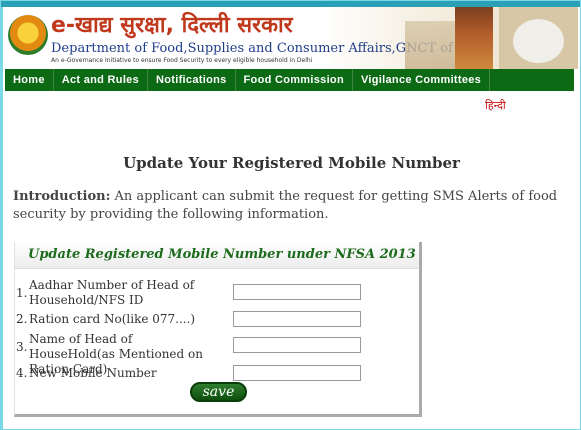 The width and height of the screenshot is (581, 430). Describe the element at coordinates (93, 373) in the screenshot. I see `mobile-label: New Mobile Number` at that location.